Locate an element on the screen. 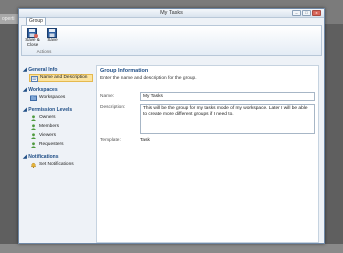 The image size is (343, 253). ribbon: Save & Close Save Actions is located at coordinates (171, 40).